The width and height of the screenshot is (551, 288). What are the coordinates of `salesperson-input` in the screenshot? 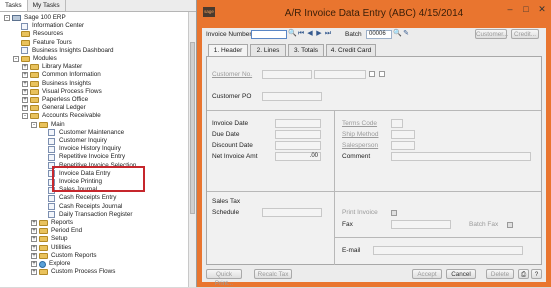 It's located at (403, 145).